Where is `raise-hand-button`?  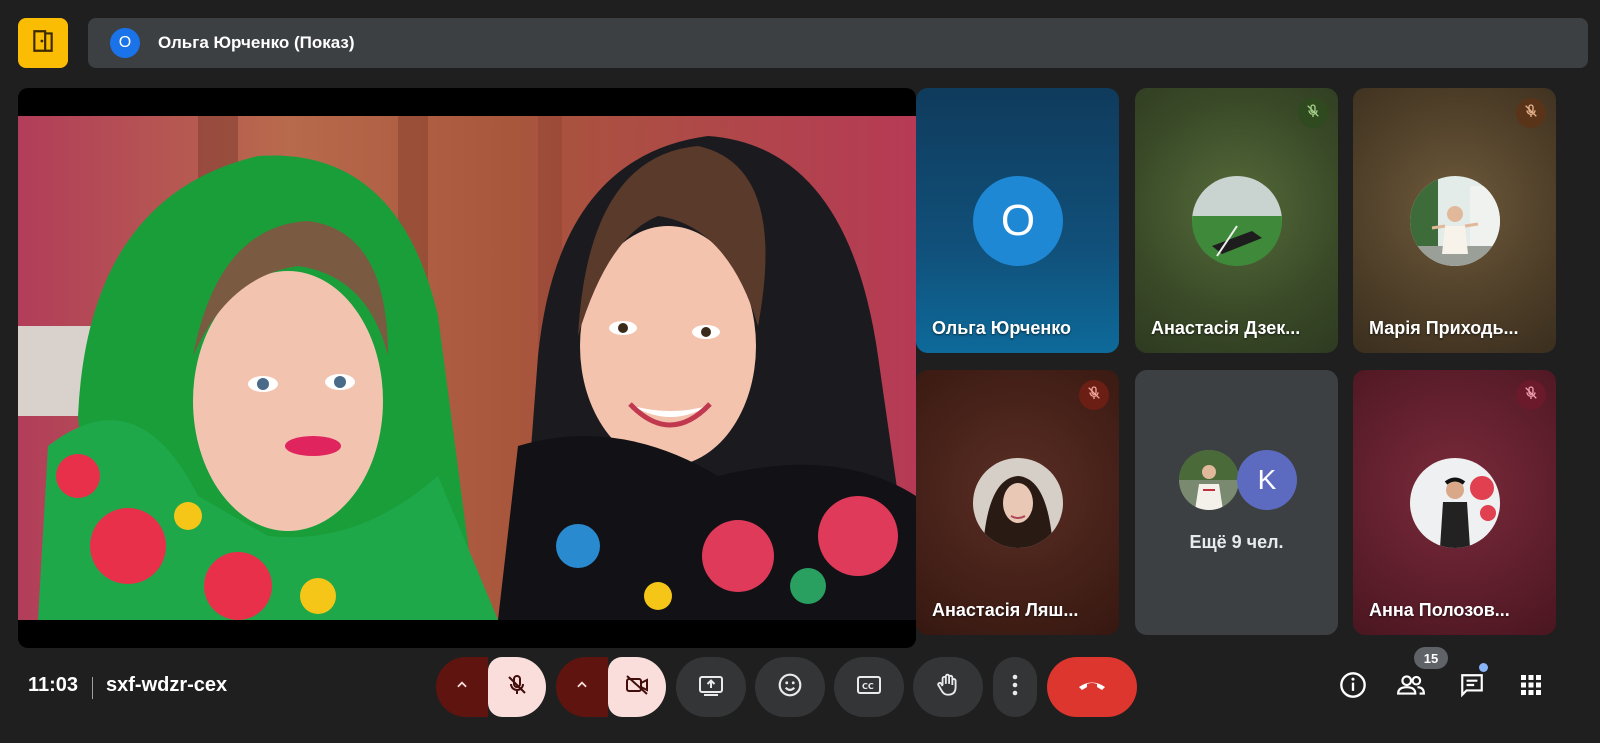 raise-hand-button is located at coordinates (948, 687).